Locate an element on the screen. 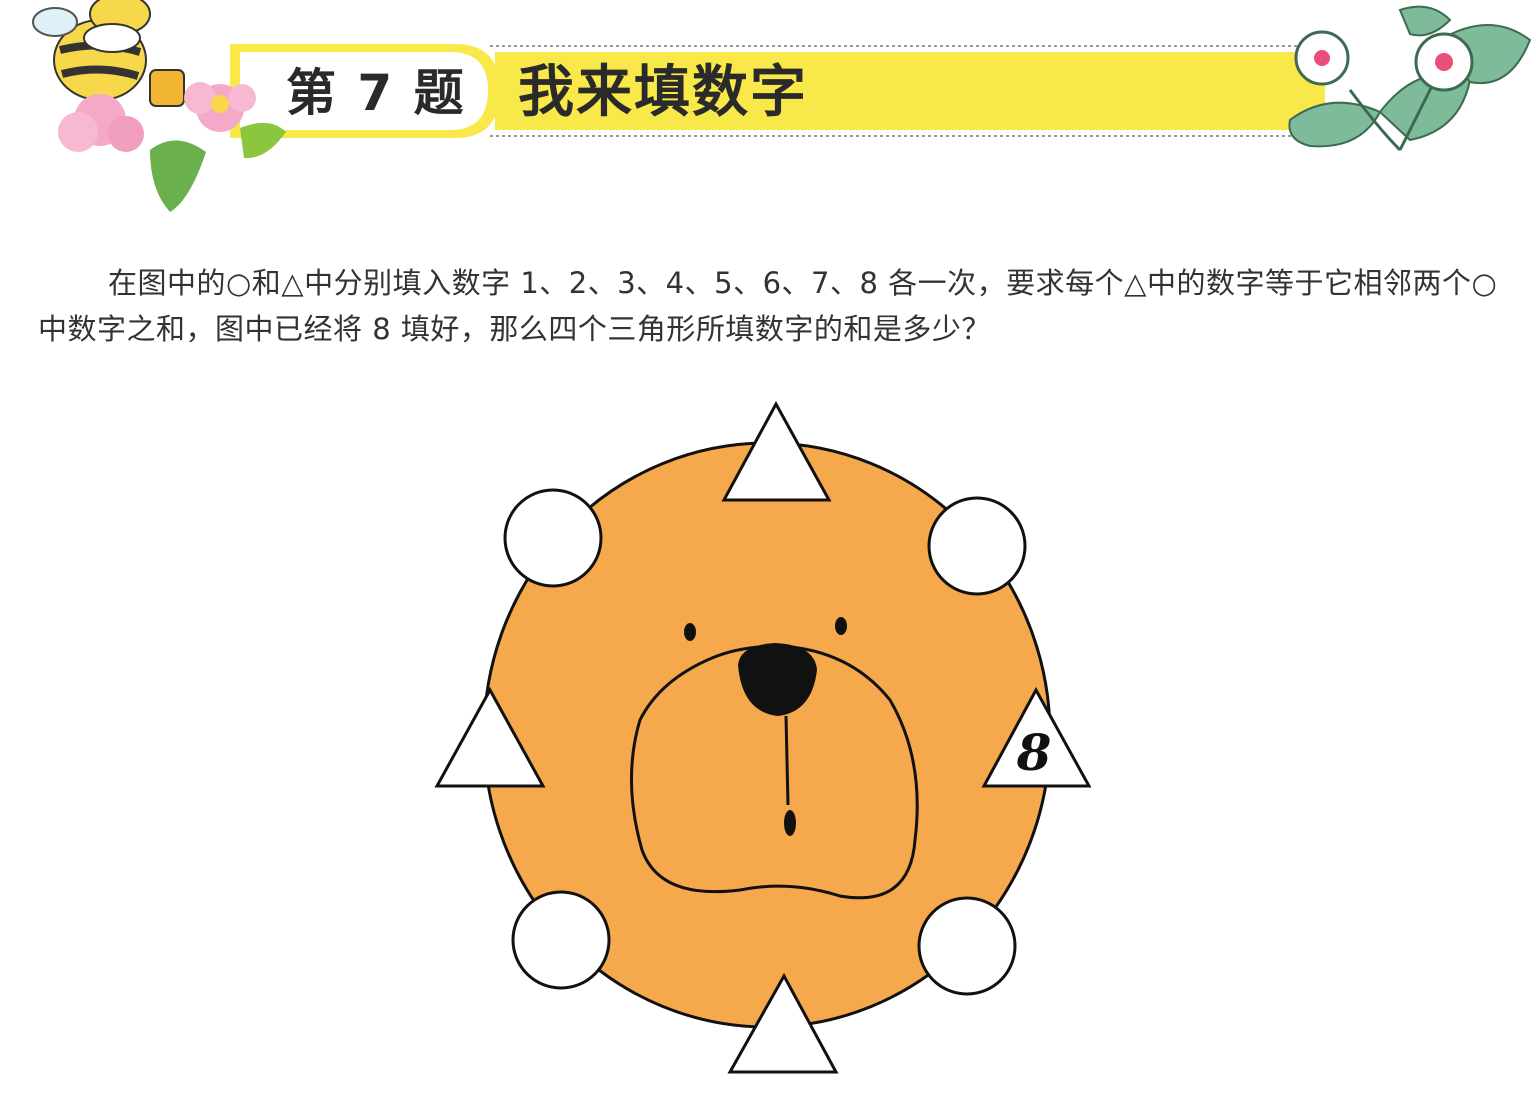  question-number: 第 7 题 is located at coordinates (376, 93).